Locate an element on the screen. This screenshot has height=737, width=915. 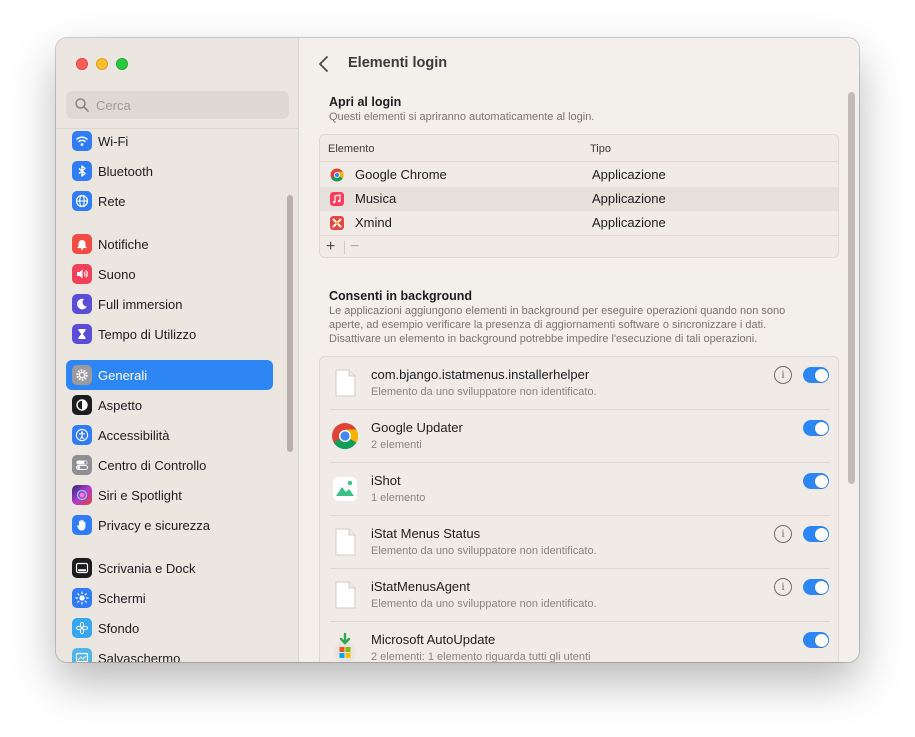
sidebar-item-salvaschermo: Salvaschermo is located at coordinates (169, 652).